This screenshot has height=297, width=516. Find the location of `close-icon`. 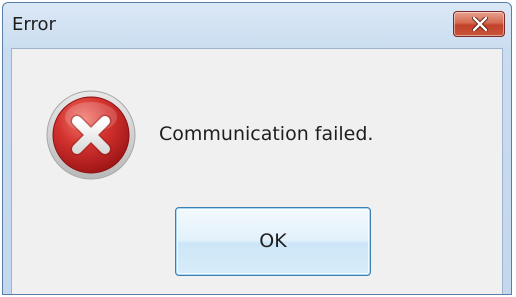

close-icon is located at coordinates (480, 24).